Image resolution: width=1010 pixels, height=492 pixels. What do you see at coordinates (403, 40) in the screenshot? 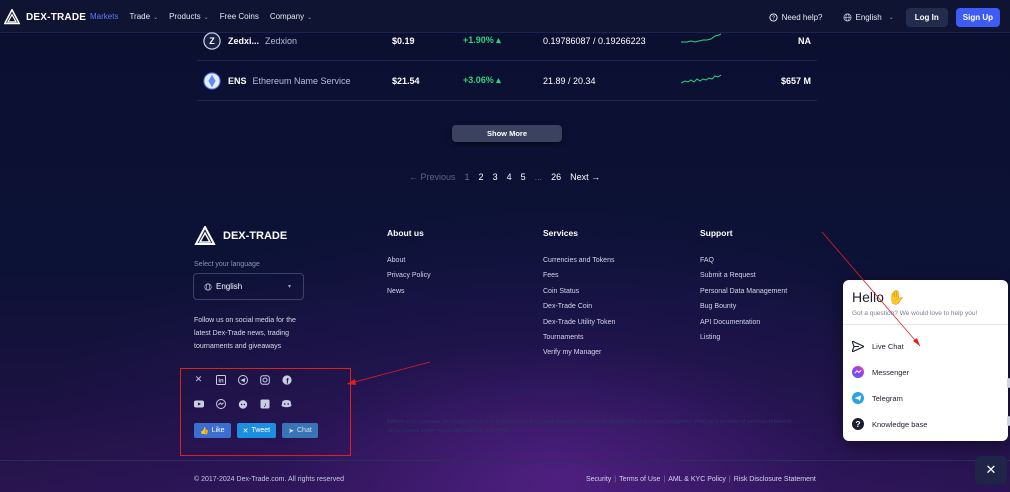
I see `coin-price: $0.19` at bounding box center [403, 40].